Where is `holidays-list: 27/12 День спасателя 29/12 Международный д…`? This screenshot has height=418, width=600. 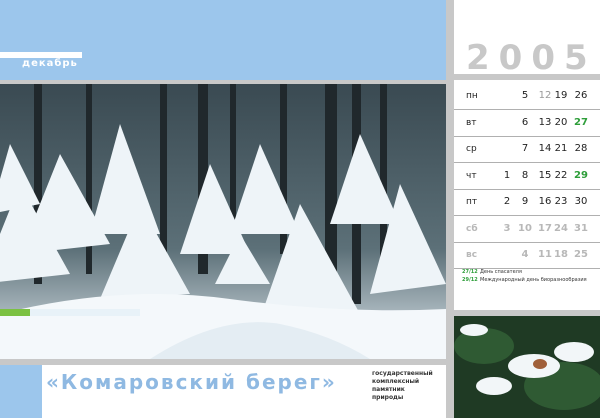
holidays-list: 27/12 День спасателя 29/12 Международный д… is located at coordinates (524, 276).